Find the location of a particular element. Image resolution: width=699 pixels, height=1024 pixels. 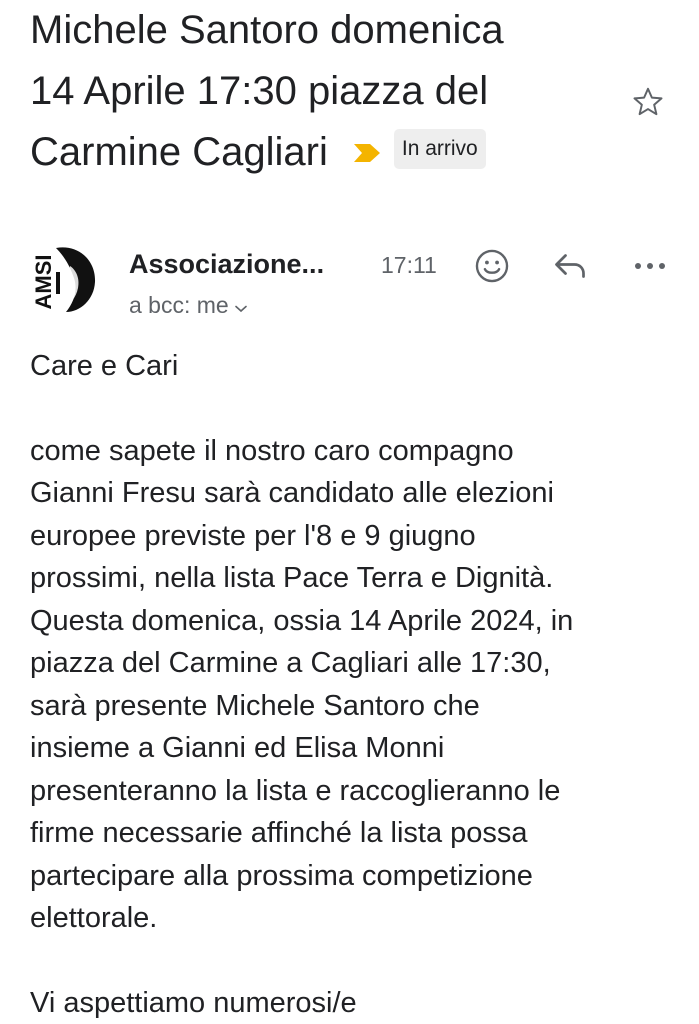

avatar-logo-text: AMSI is located at coordinates (43, 282).